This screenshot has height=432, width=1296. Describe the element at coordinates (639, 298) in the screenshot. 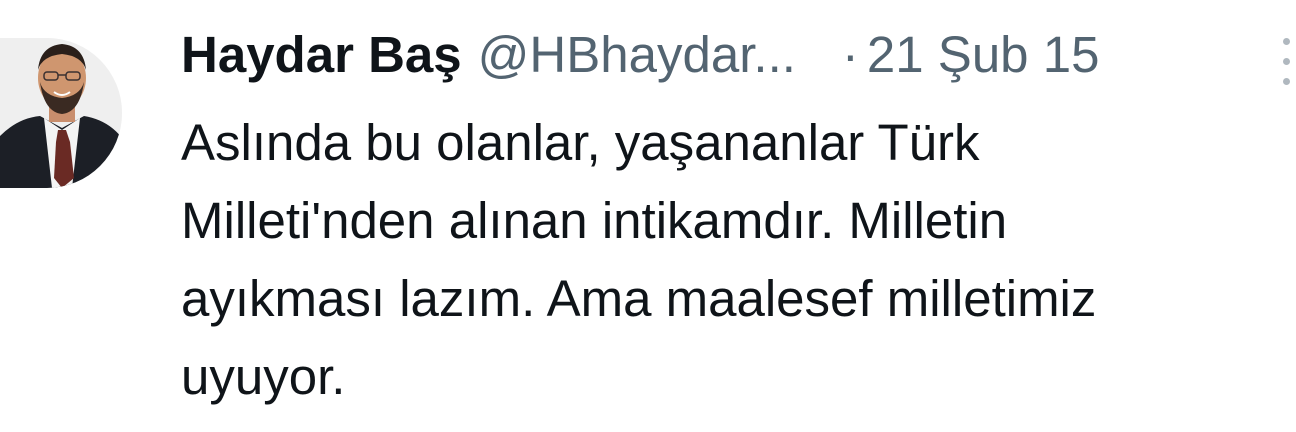

I see `tweet-text-line: ayıkması lazım. Ama maalesef milletimiz` at that location.